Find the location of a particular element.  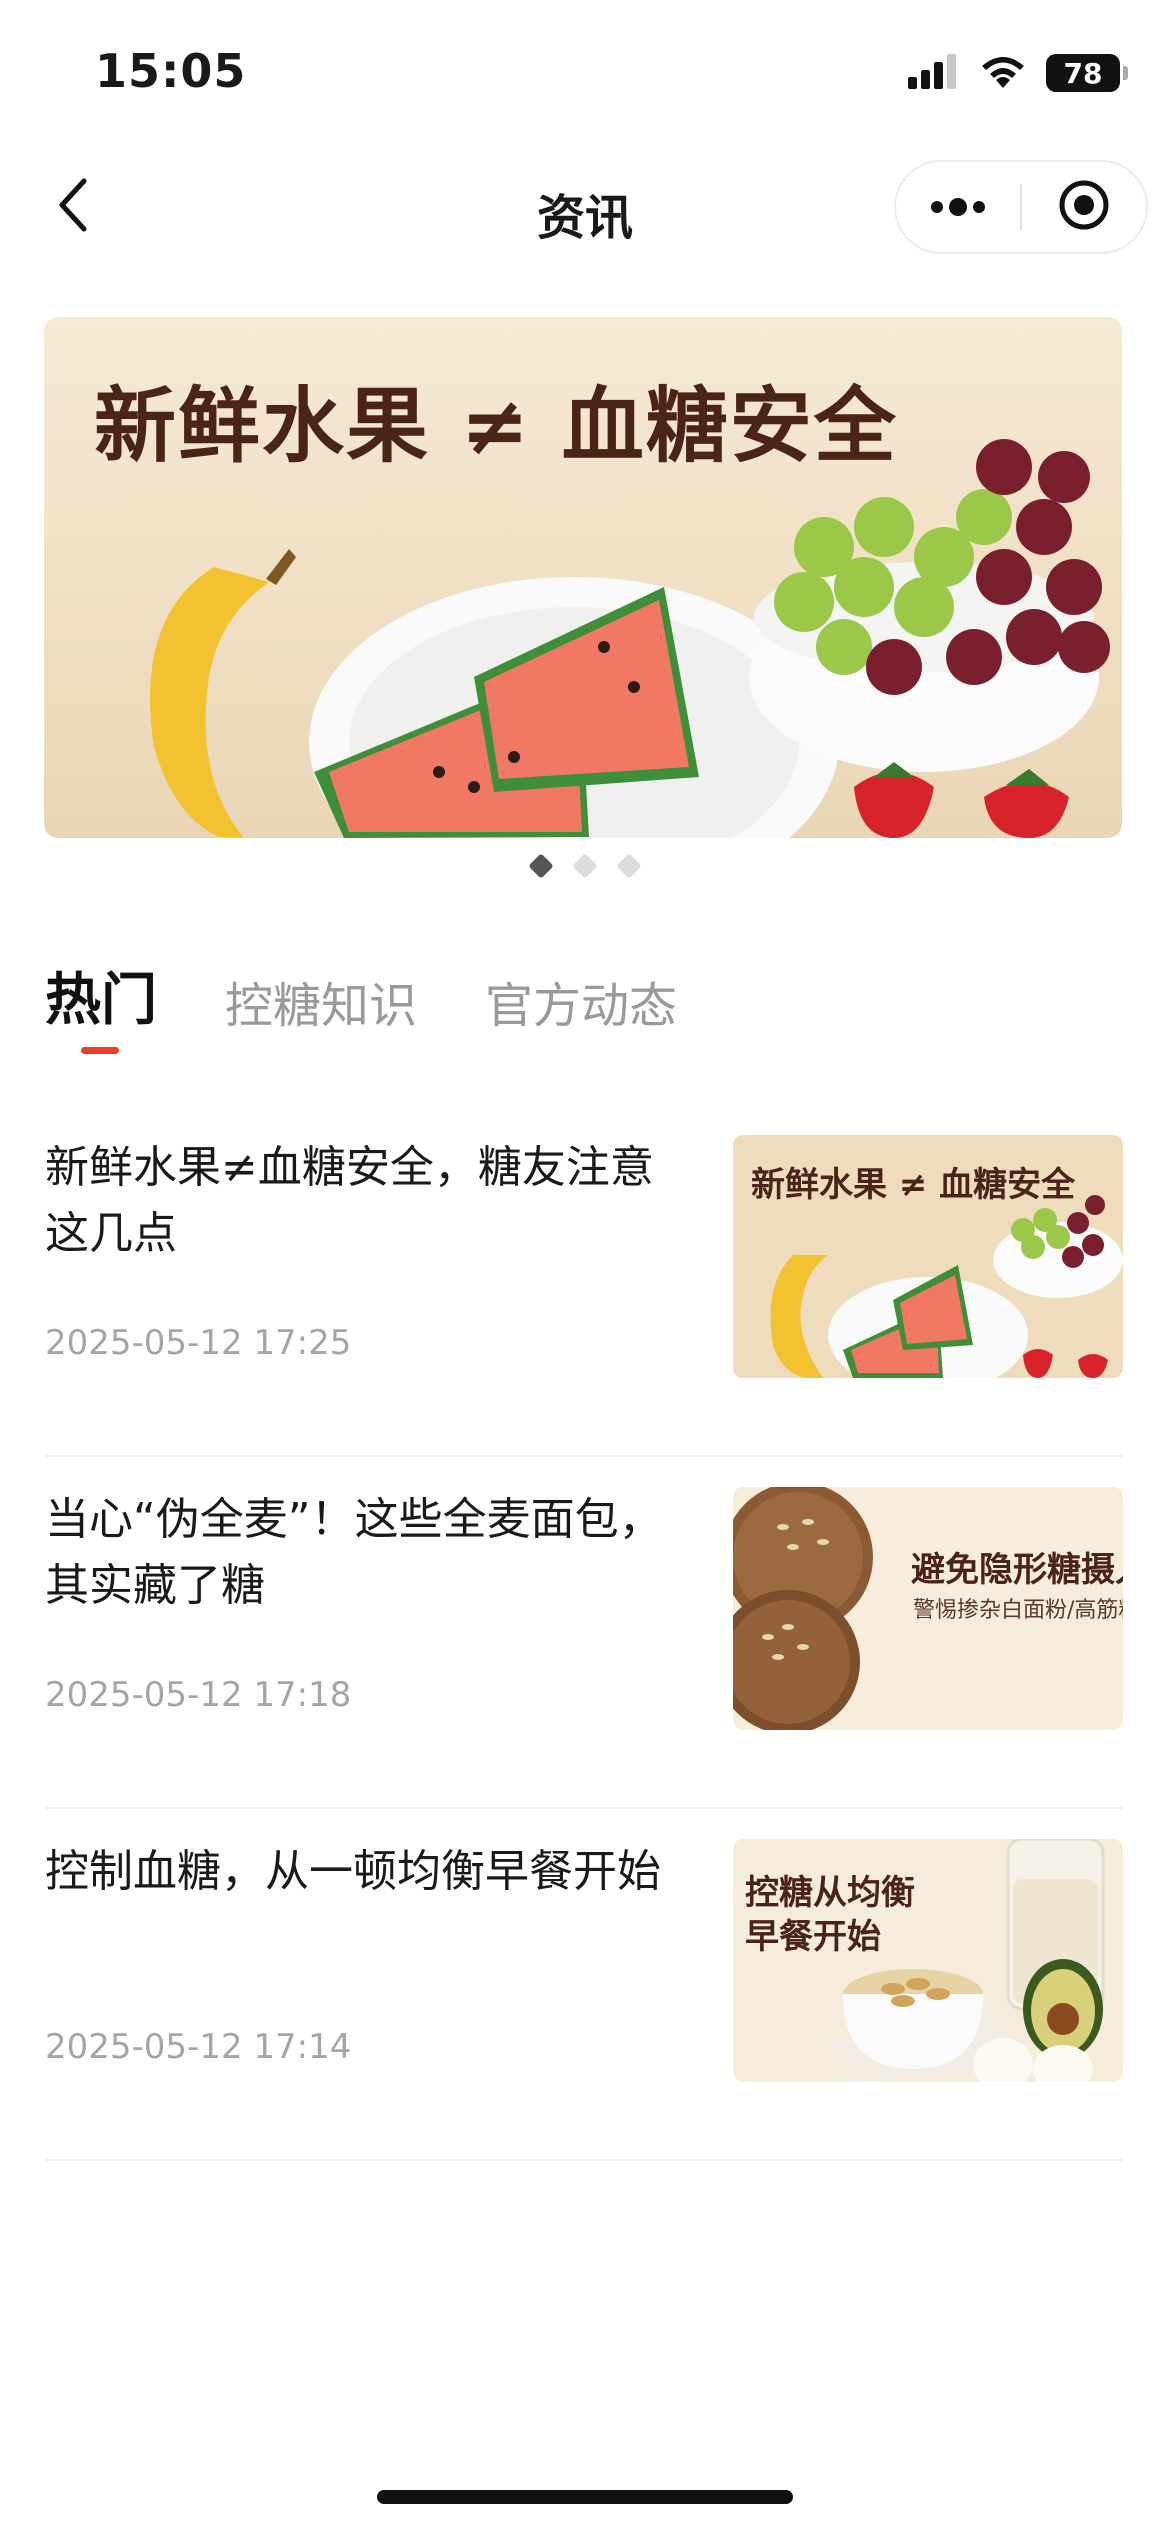

article-thumbnail: 控糖从均衡 早餐开始 is located at coordinates (928, 1960).